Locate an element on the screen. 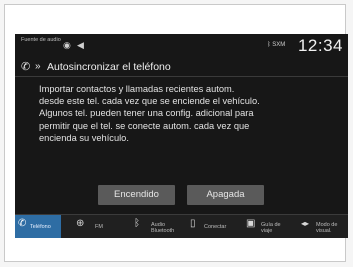 Image resolution: width=353 pixels, height=267 pixels. off-button: Apagada is located at coordinates (225, 195).